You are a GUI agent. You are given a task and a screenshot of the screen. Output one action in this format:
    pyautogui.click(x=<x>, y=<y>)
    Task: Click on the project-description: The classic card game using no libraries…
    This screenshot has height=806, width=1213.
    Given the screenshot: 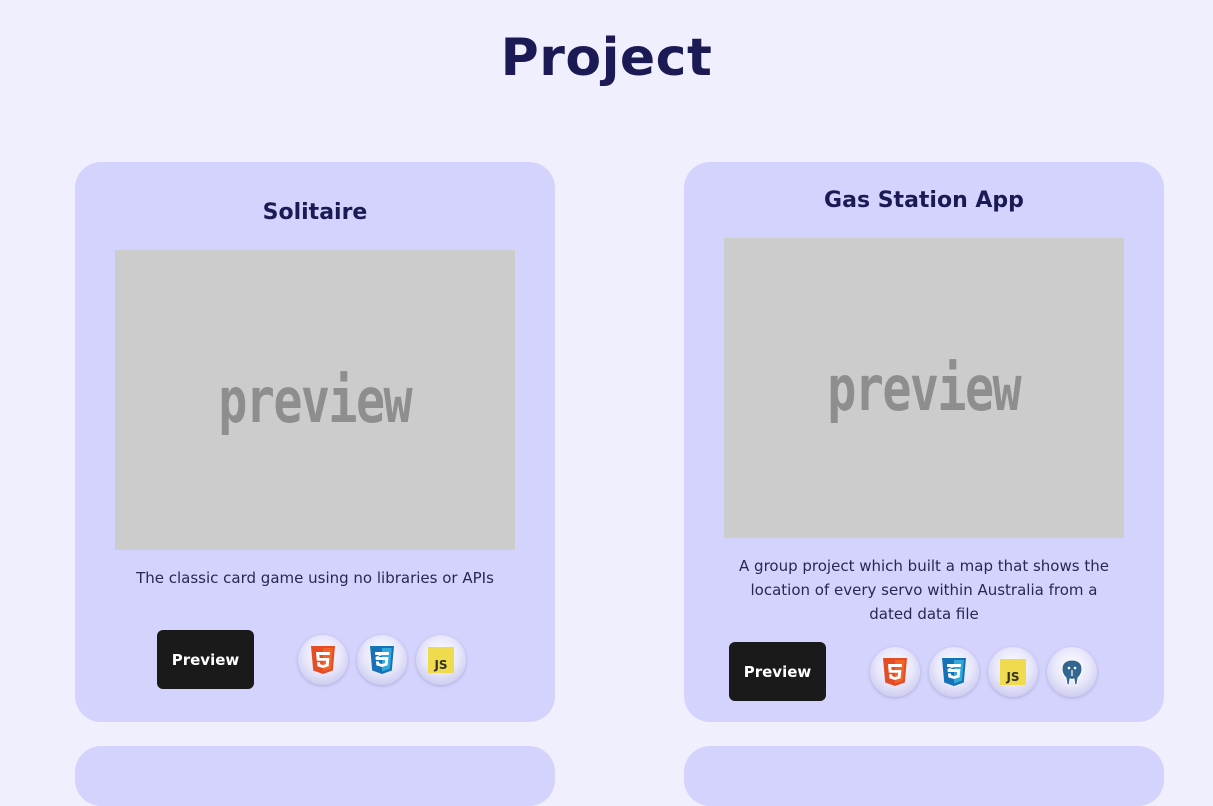 What is the action you would take?
    pyautogui.click(x=315, y=578)
    